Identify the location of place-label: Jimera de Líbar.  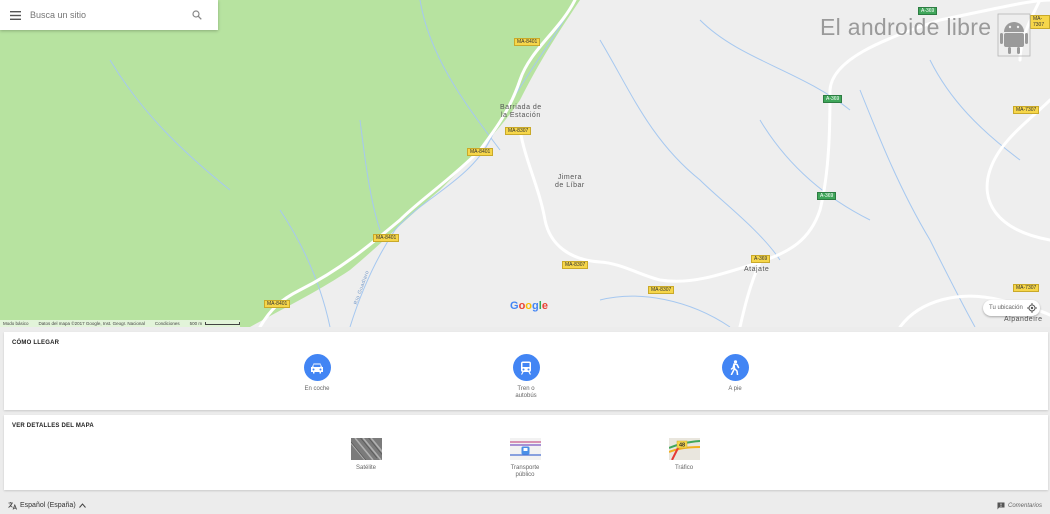
(570, 181).